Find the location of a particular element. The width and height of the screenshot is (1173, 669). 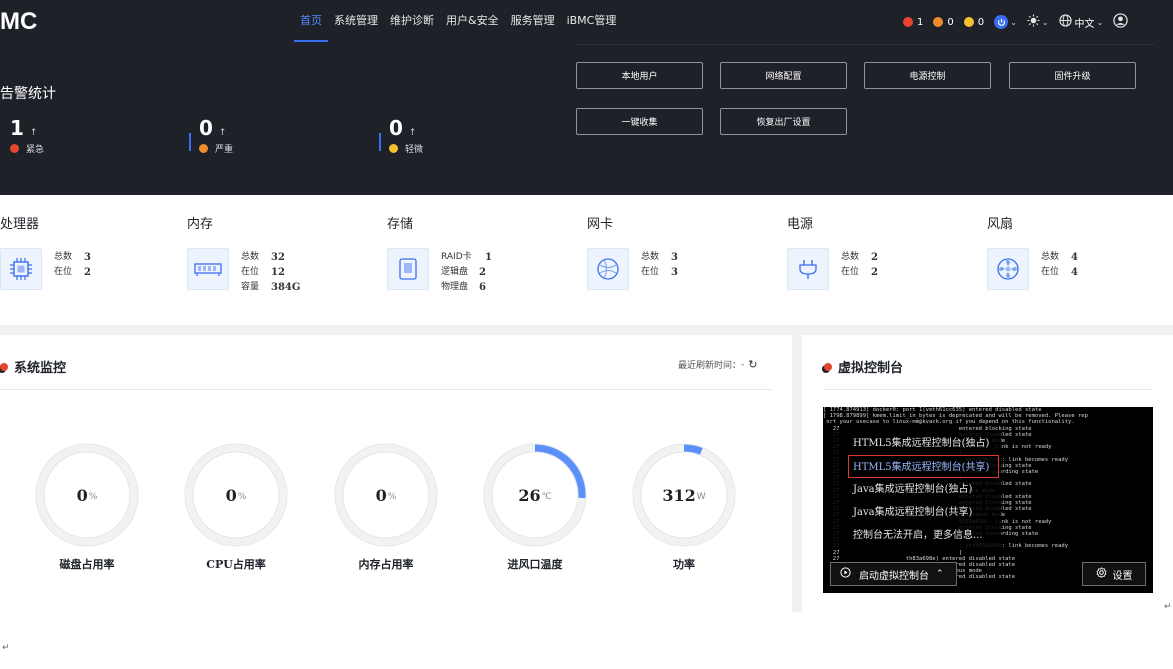

nav-maintenance: 维护诊断 is located at coordinates (412, 21).